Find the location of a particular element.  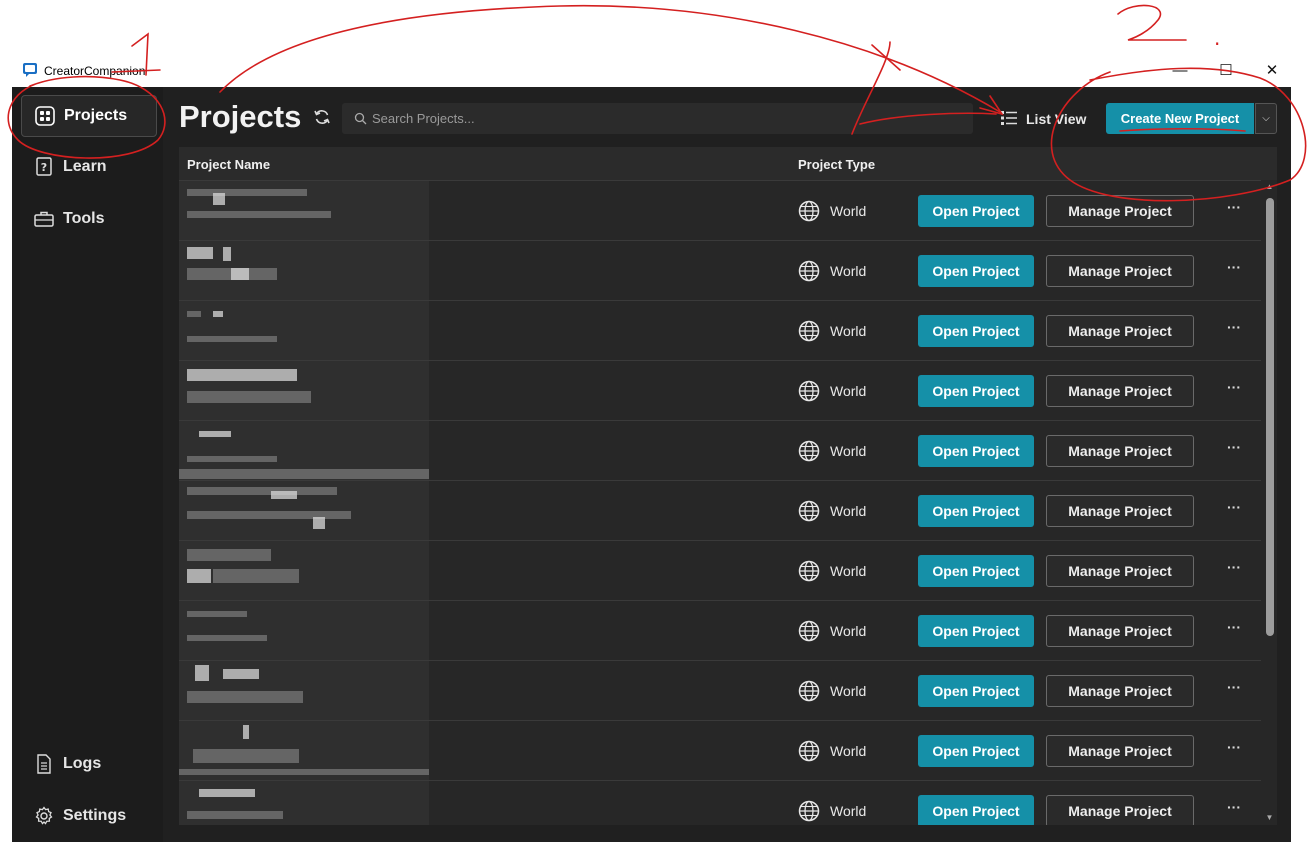

grid-icon is located at coordinates (45, 116).